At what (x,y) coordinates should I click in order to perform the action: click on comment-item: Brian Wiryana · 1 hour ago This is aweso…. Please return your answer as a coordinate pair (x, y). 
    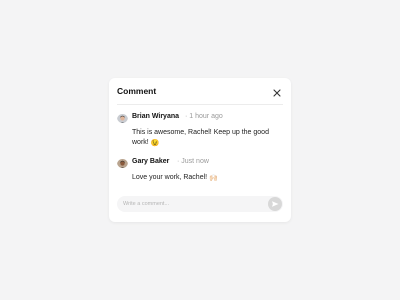
    Looking at the image, I should click on (200, 129).